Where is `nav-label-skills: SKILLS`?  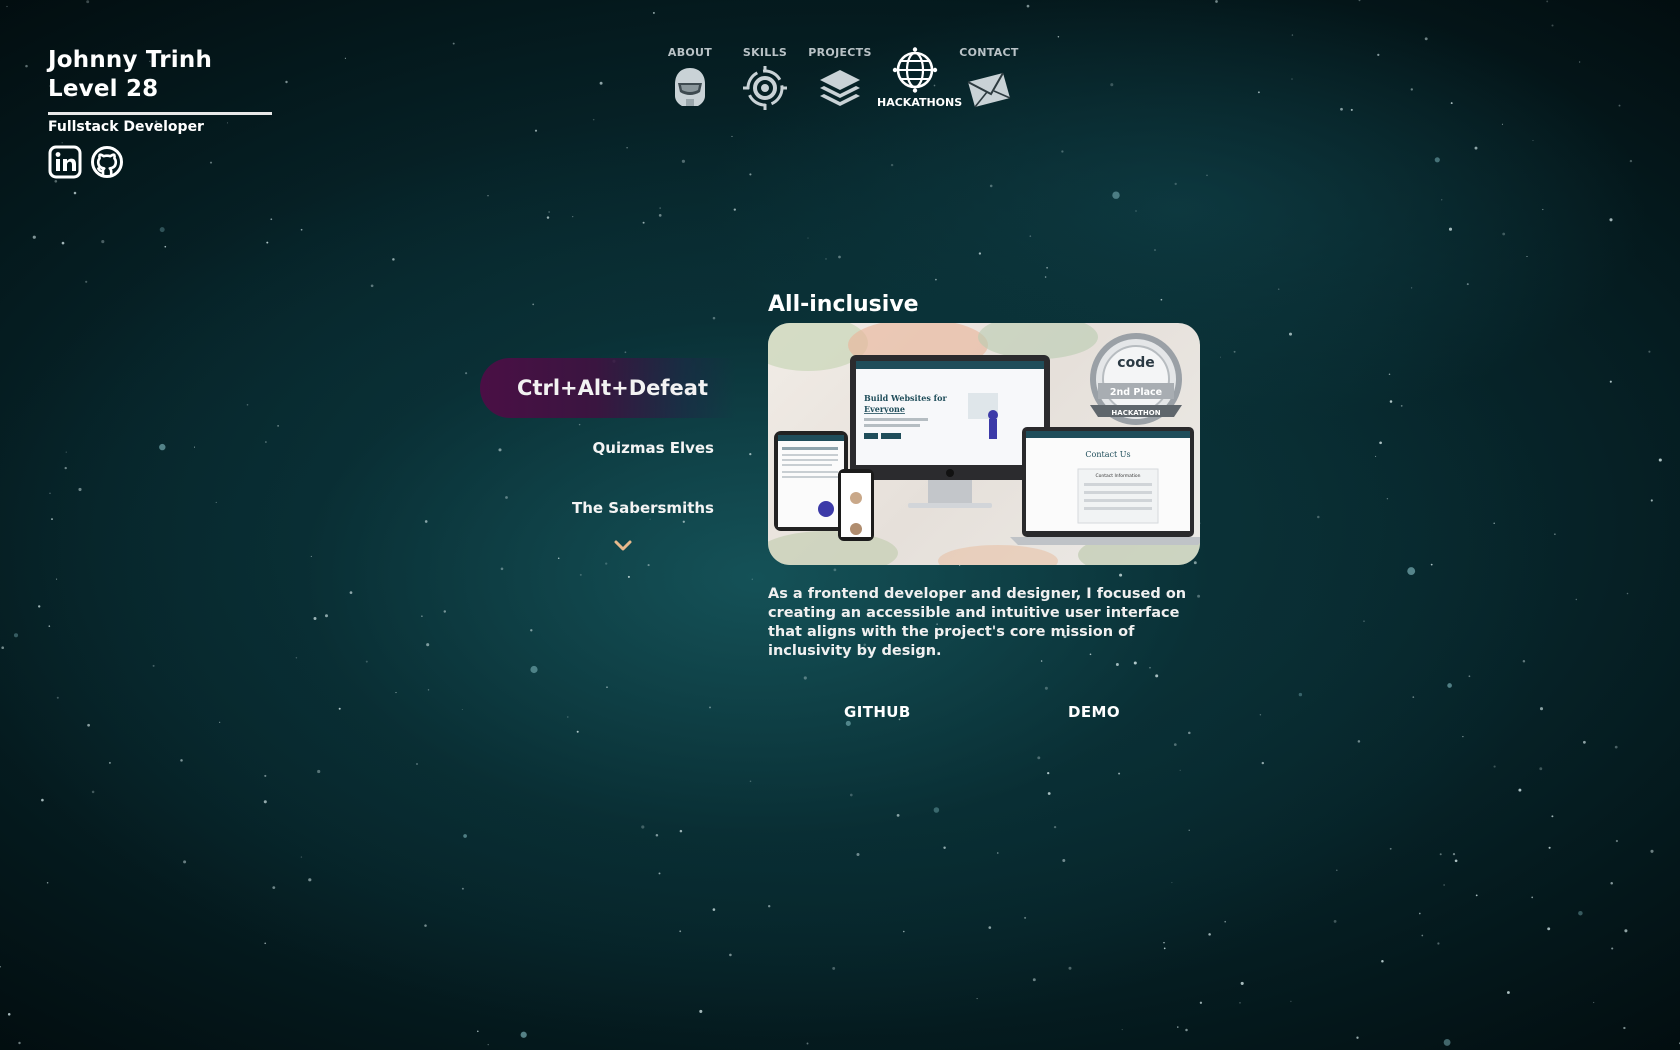
nav-label-skills: SKILLS is located at coordinates (765, 52).